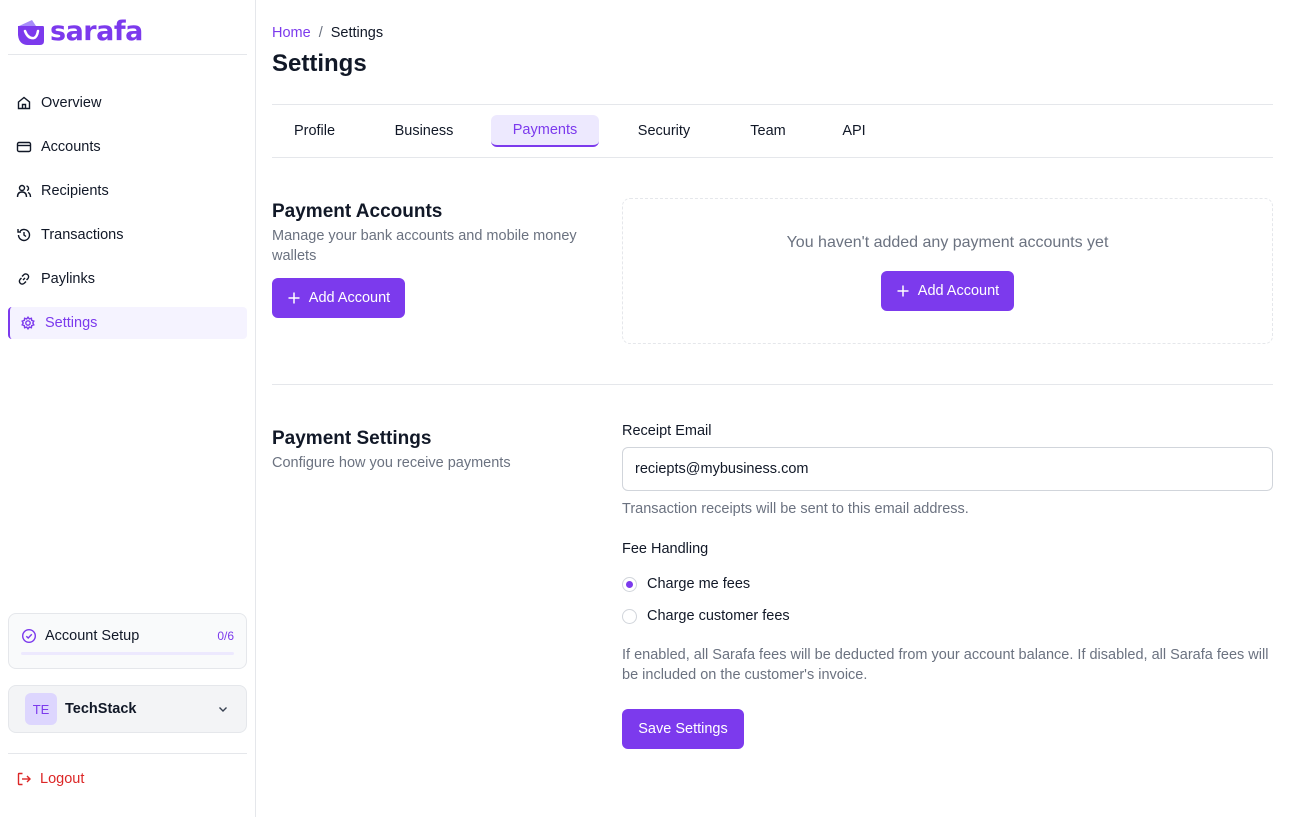 This screenshot has height=817, width=1289. Describe the element at coordinates (357, 211) in the screenshot. I see `payment-accounts-title: Payment Accounts` at that location.